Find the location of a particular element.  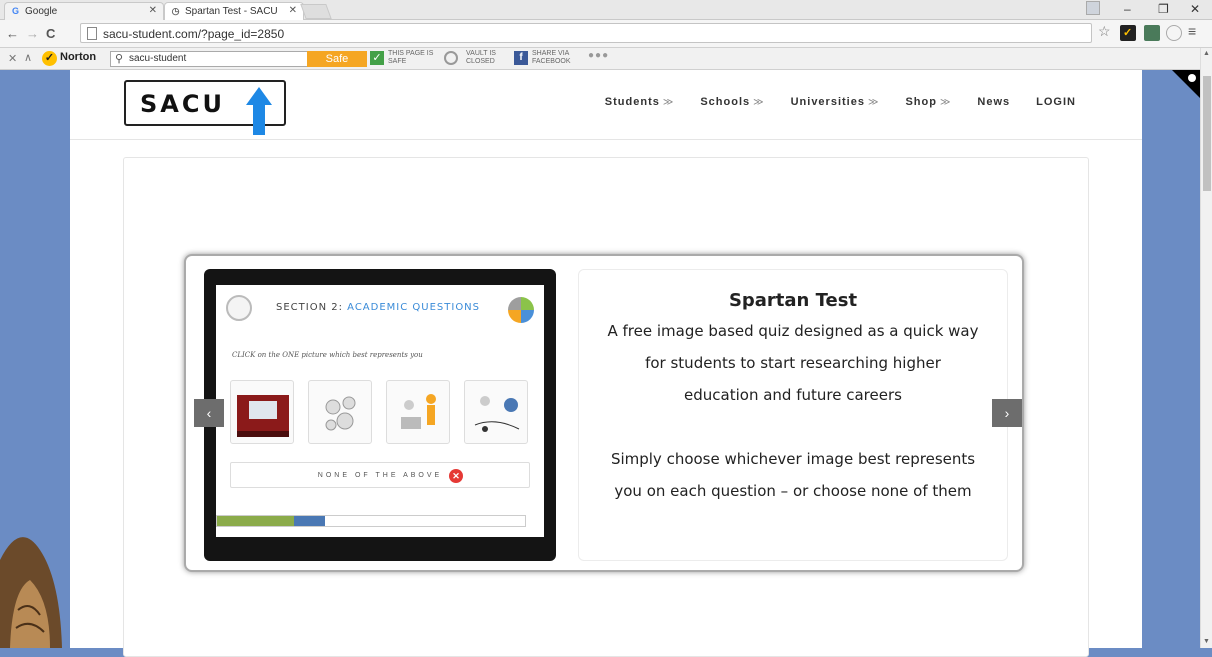

menu-icon: ≡ is located at coordinates (1196, 31).